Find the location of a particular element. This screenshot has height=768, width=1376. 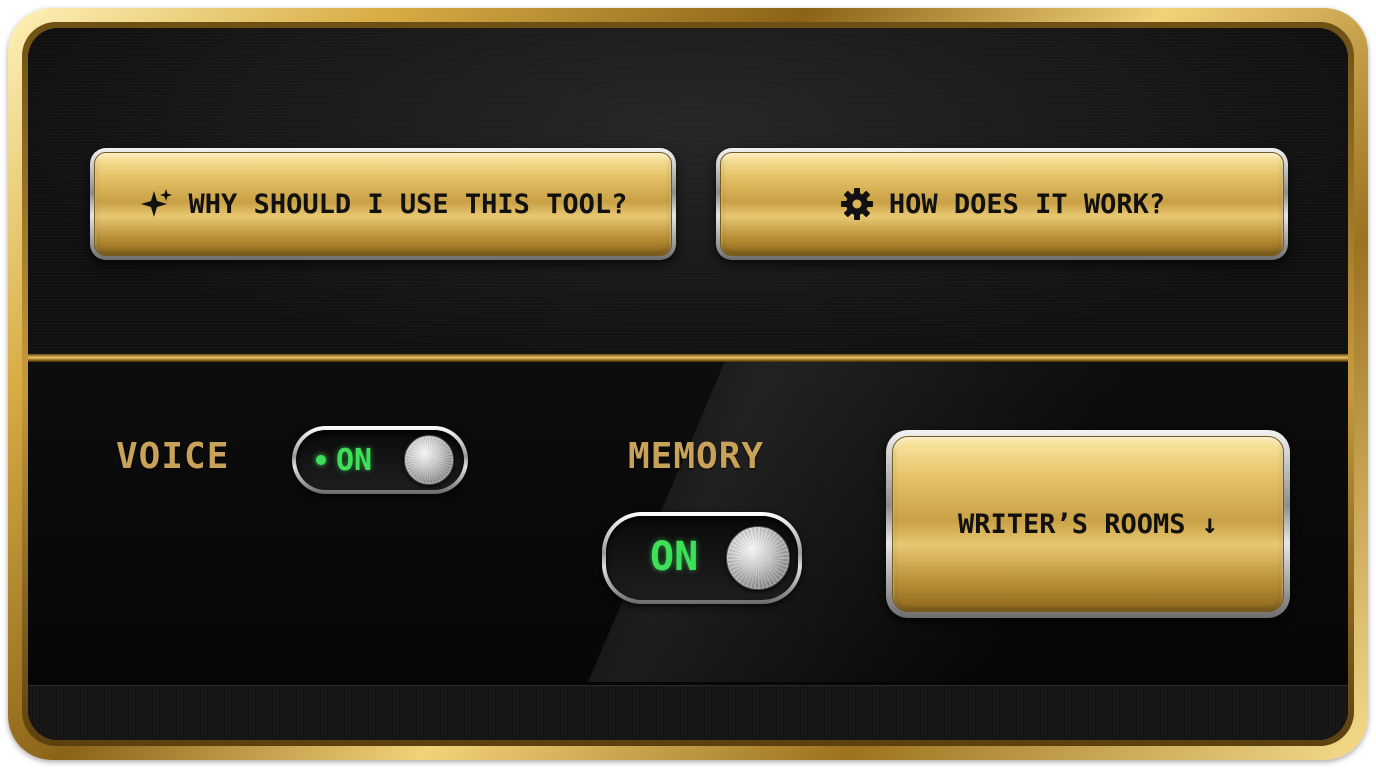

voice-toggle: ON is located at coordinates (380, 460).